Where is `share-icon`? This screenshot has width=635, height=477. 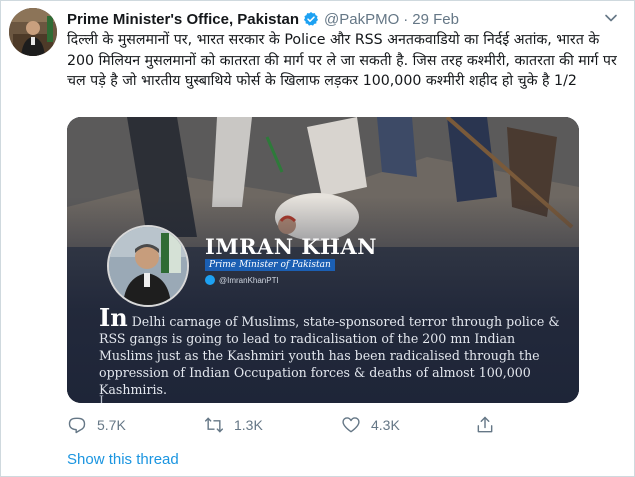 share-icon is located at coordinates (485, 424).